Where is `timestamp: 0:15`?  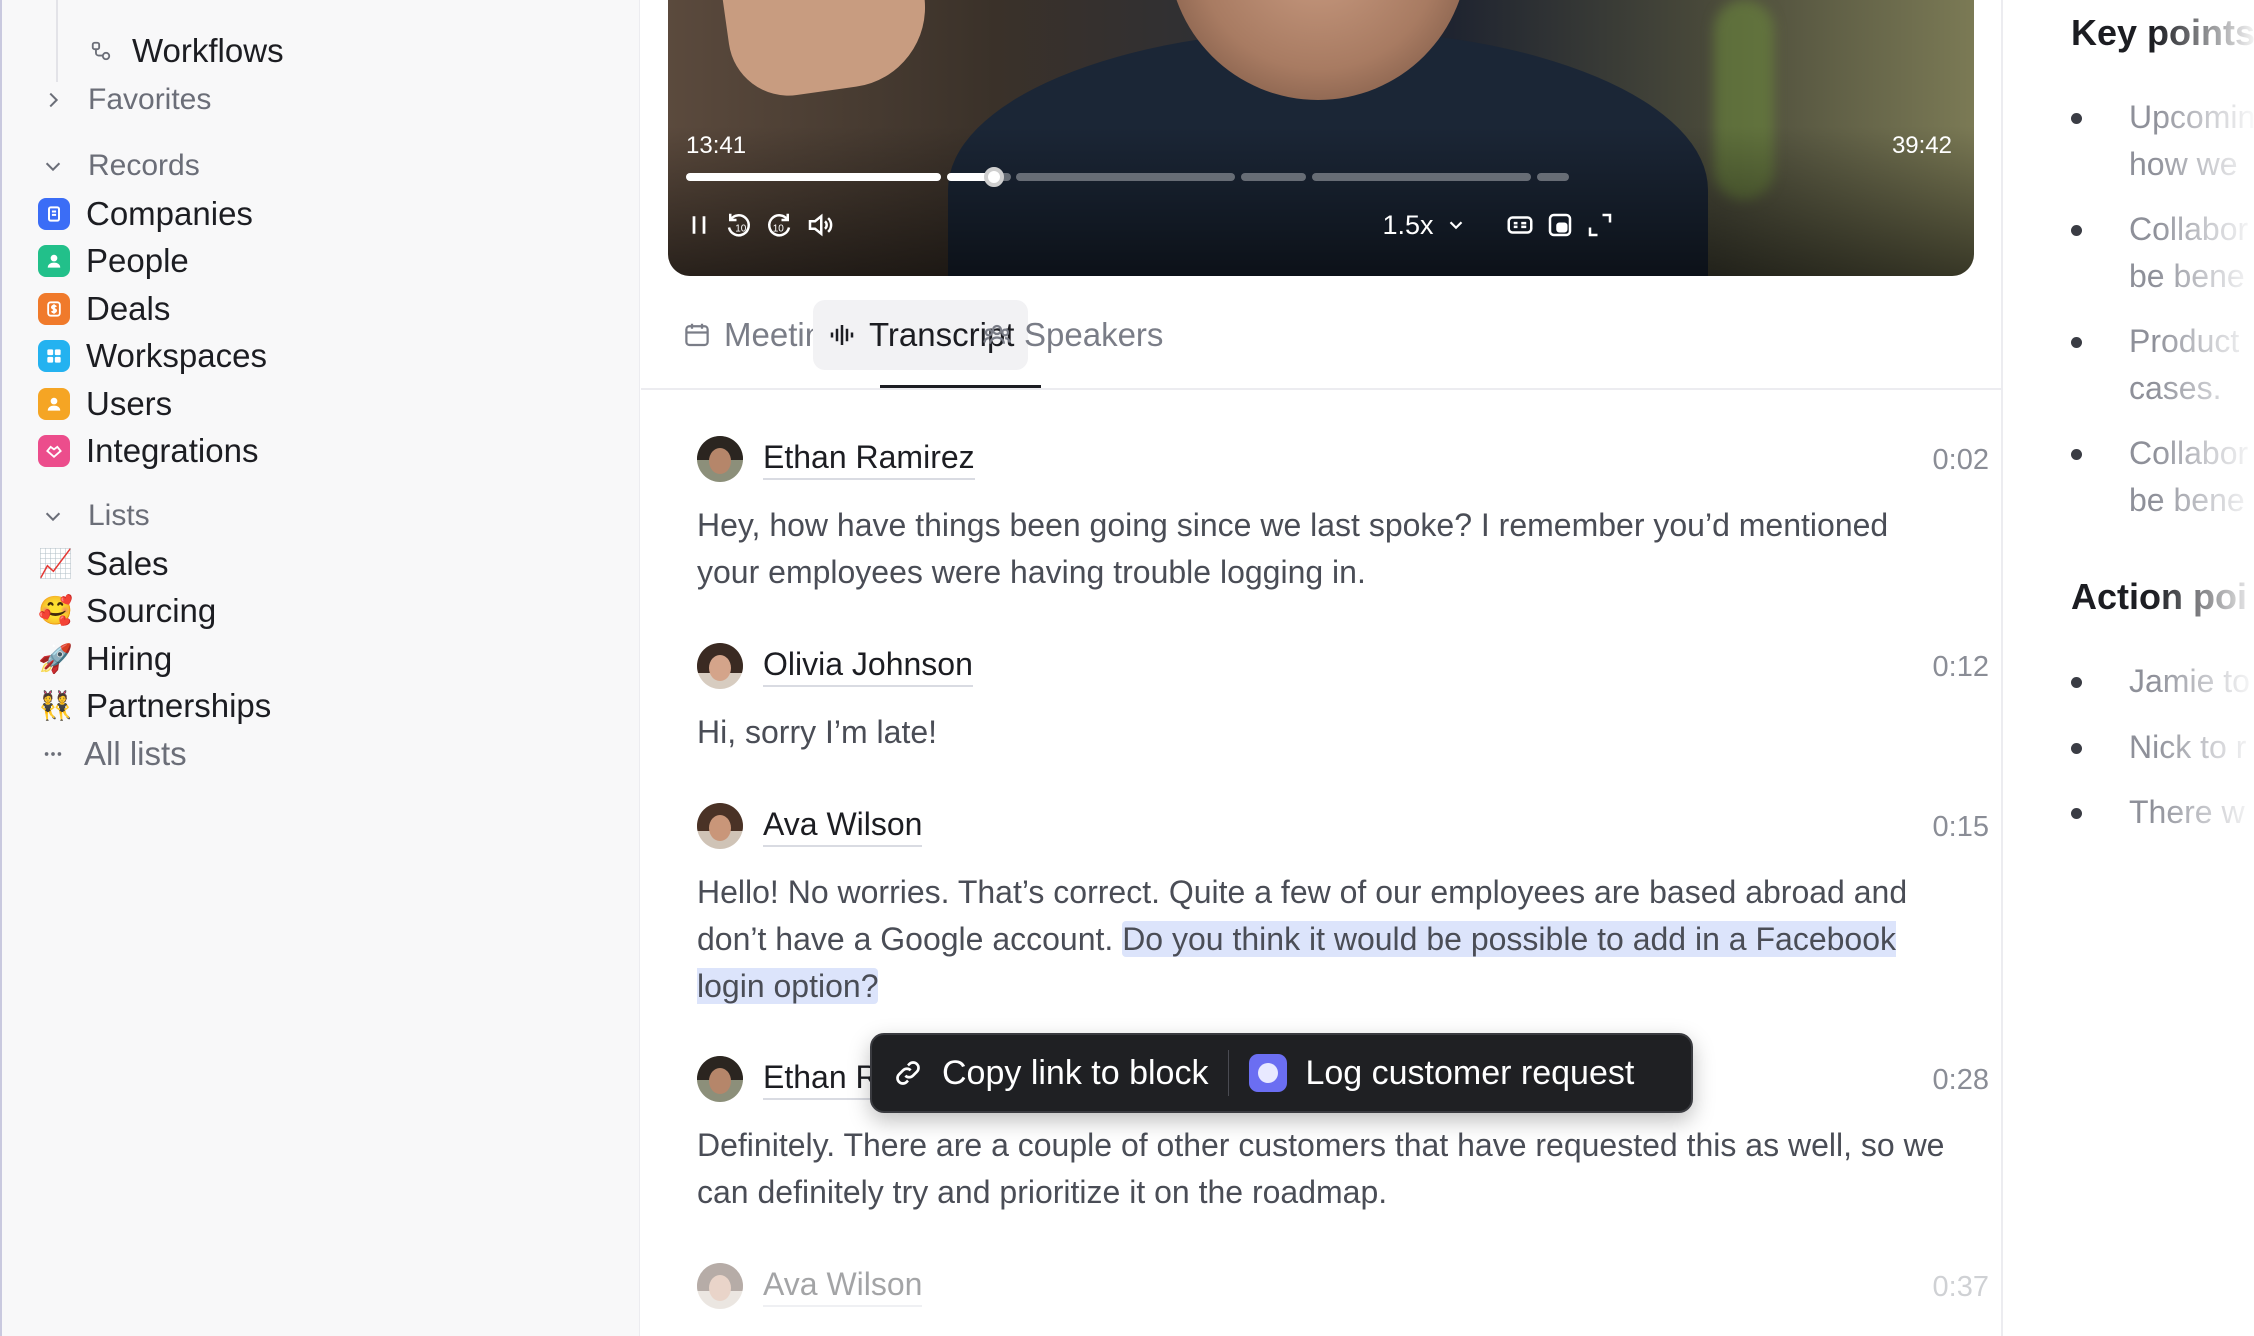 timestamp: 0:15 is located at coordinates (1961, 827).